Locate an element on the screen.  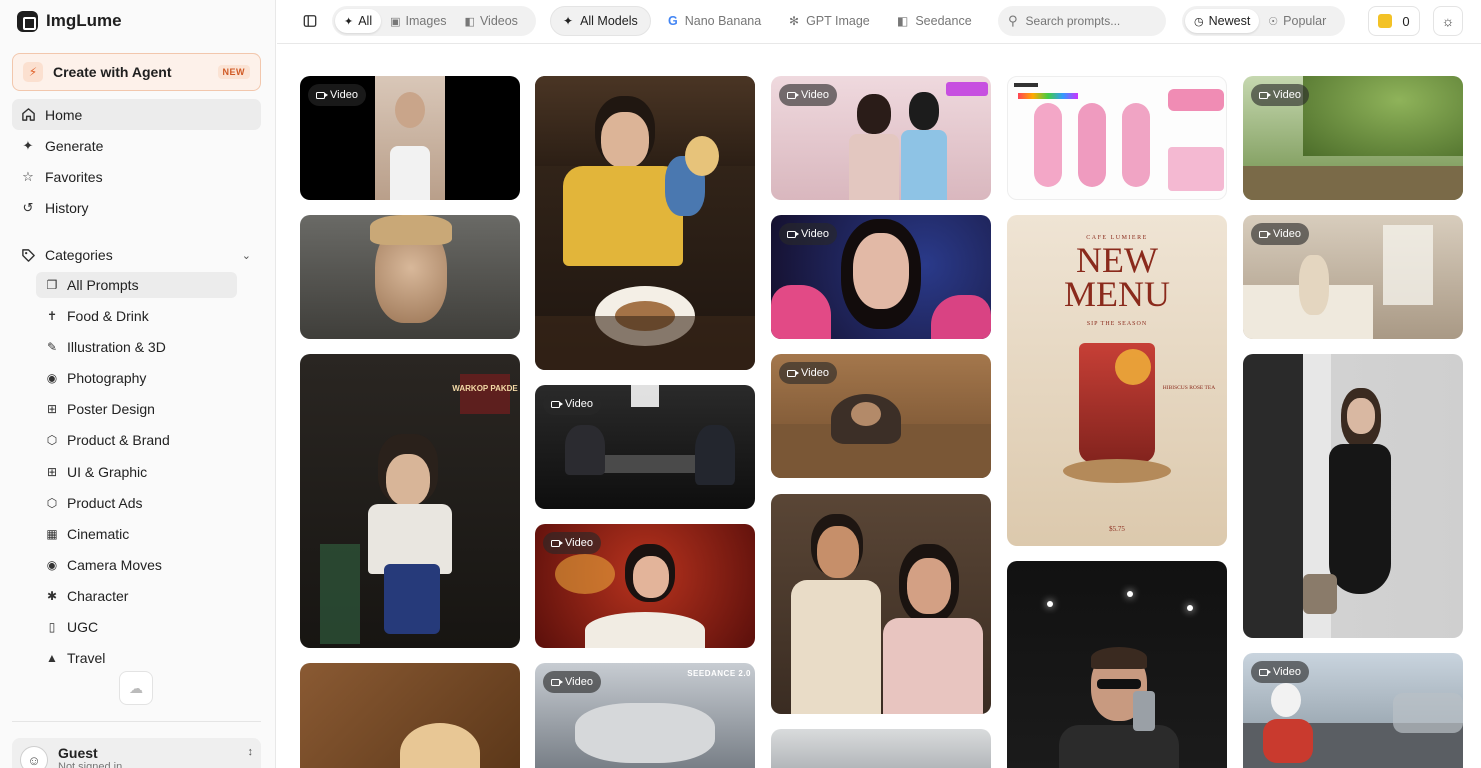
layout-icon: ⊞ is located at coordinates (52, 409).